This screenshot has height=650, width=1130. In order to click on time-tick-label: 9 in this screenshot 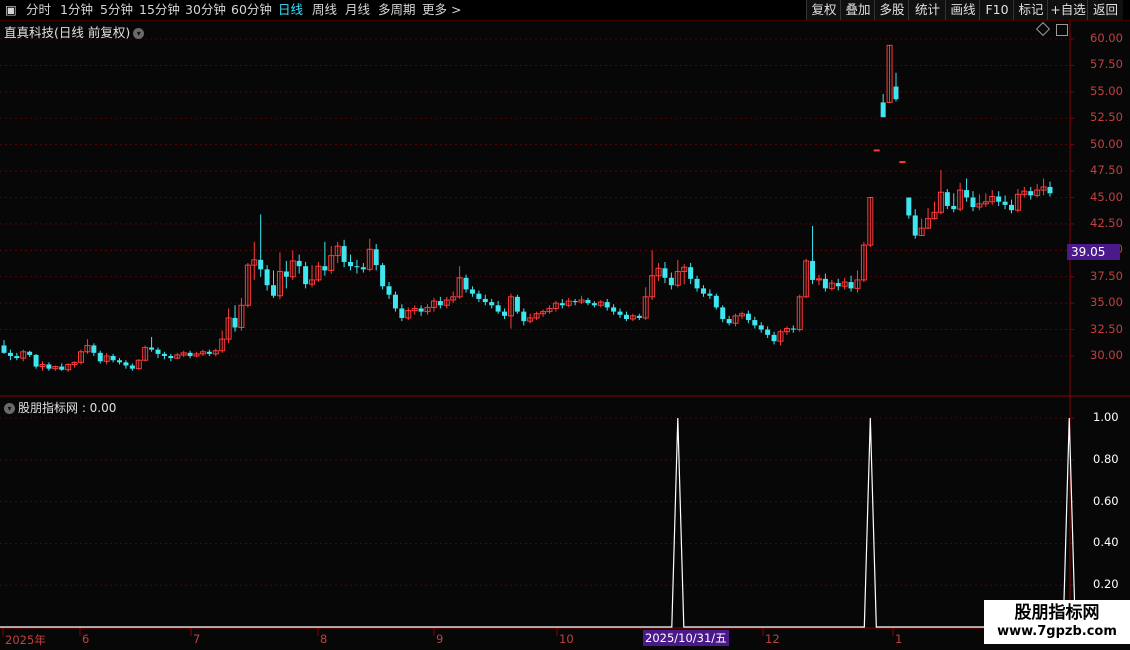, I will do `click(440, 639)`.